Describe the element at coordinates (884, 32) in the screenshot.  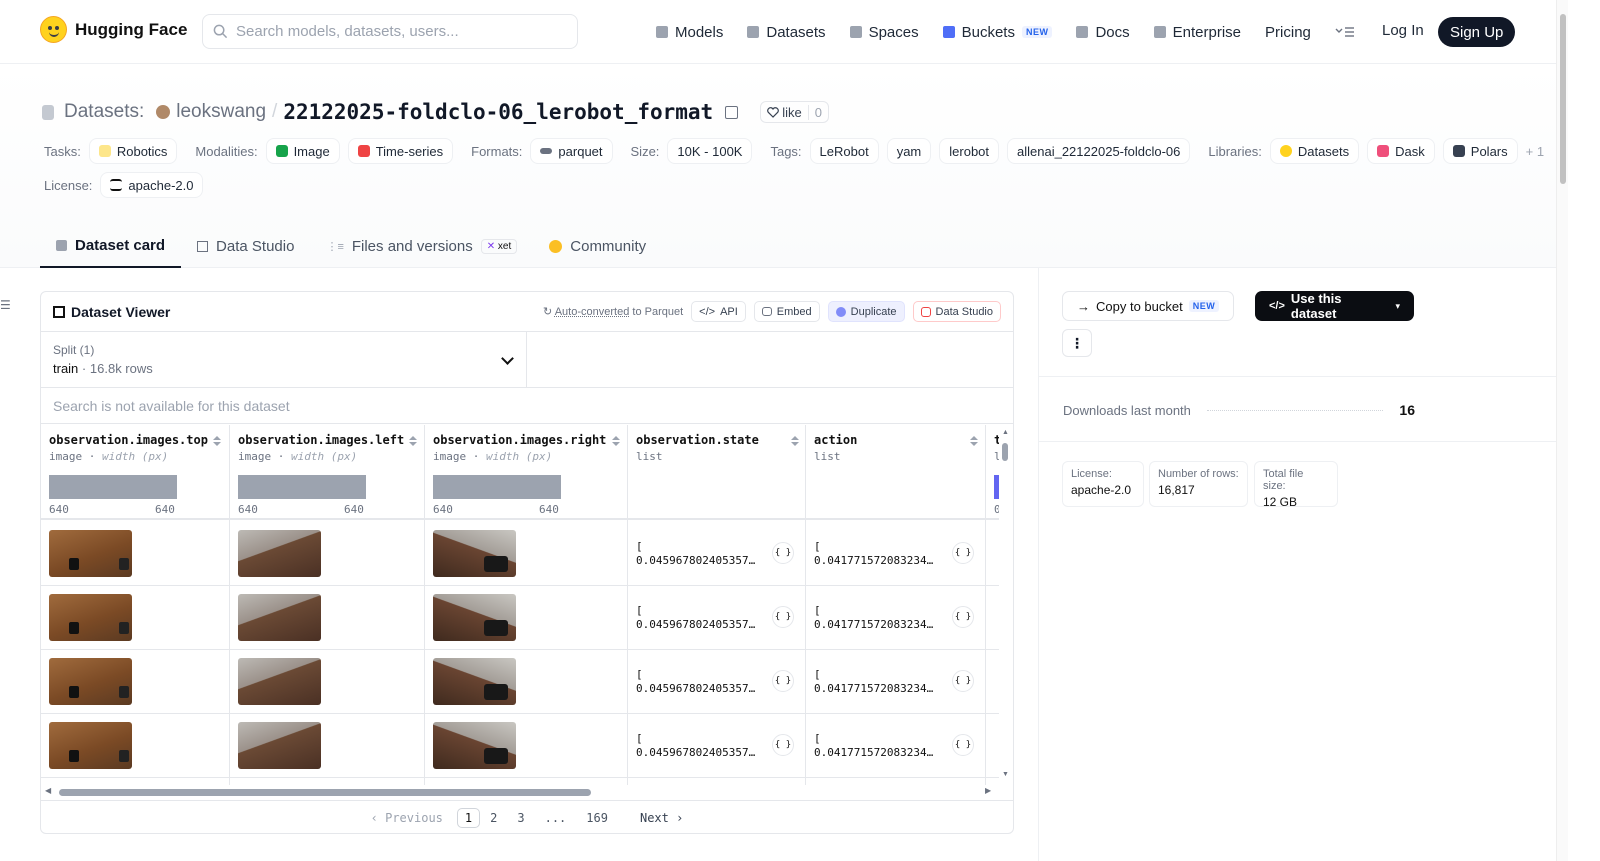
I see `nav-spaces: Spaces` at that location.